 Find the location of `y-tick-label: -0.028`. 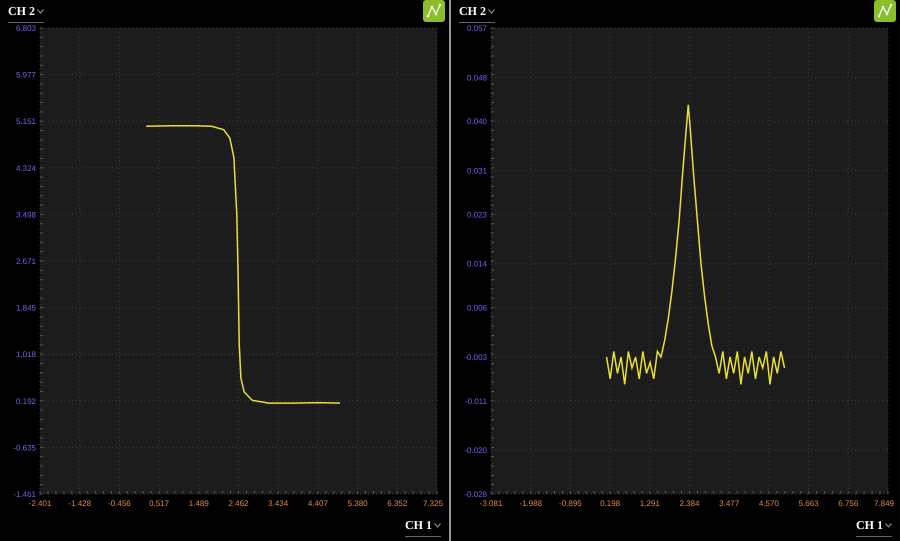

y-tick-label: -0.028 is located at coordinates (475, 494).